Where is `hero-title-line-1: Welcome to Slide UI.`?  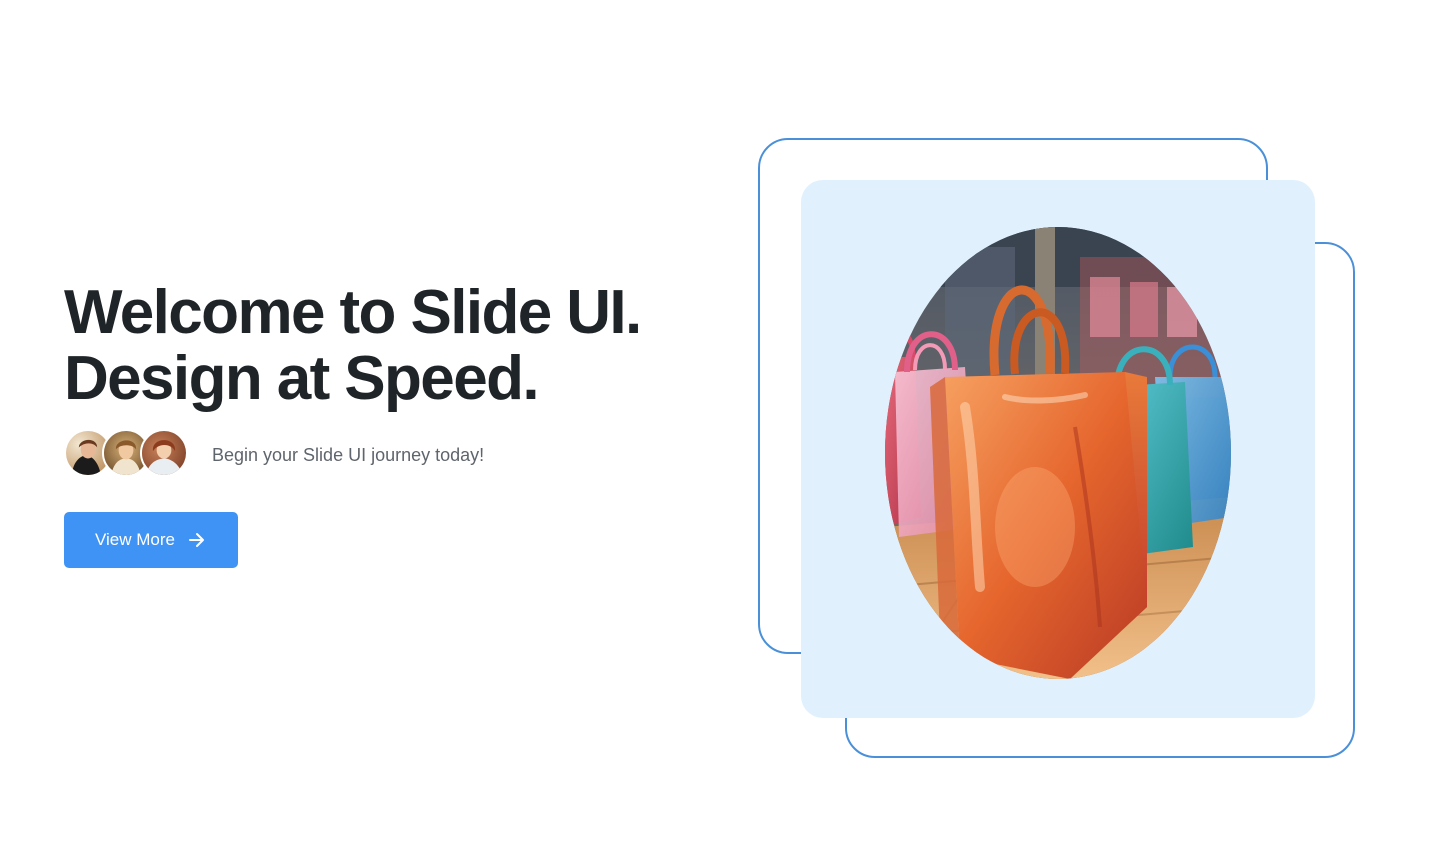 hero-title-line-1: Welcome to Slide UI. is located at coordinates (353, 312).